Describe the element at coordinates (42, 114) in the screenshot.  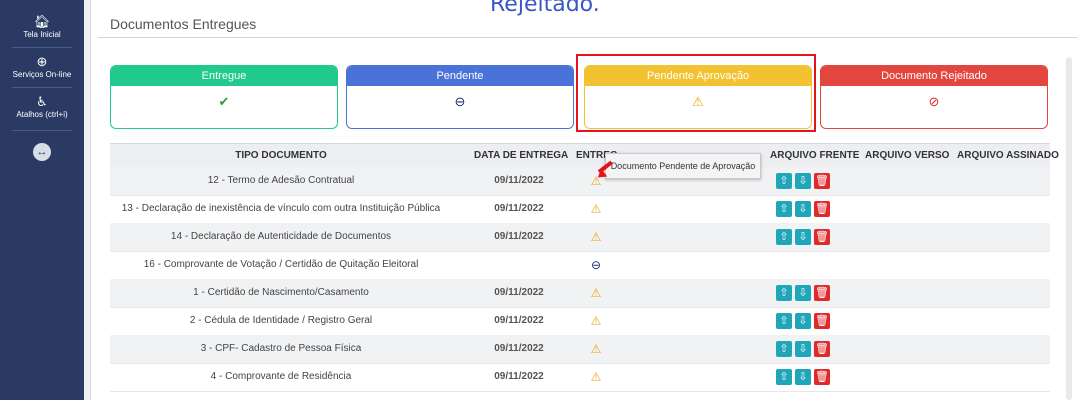
I see `sidebar-item-label: Atalhos (ctrl+i)` at that location.